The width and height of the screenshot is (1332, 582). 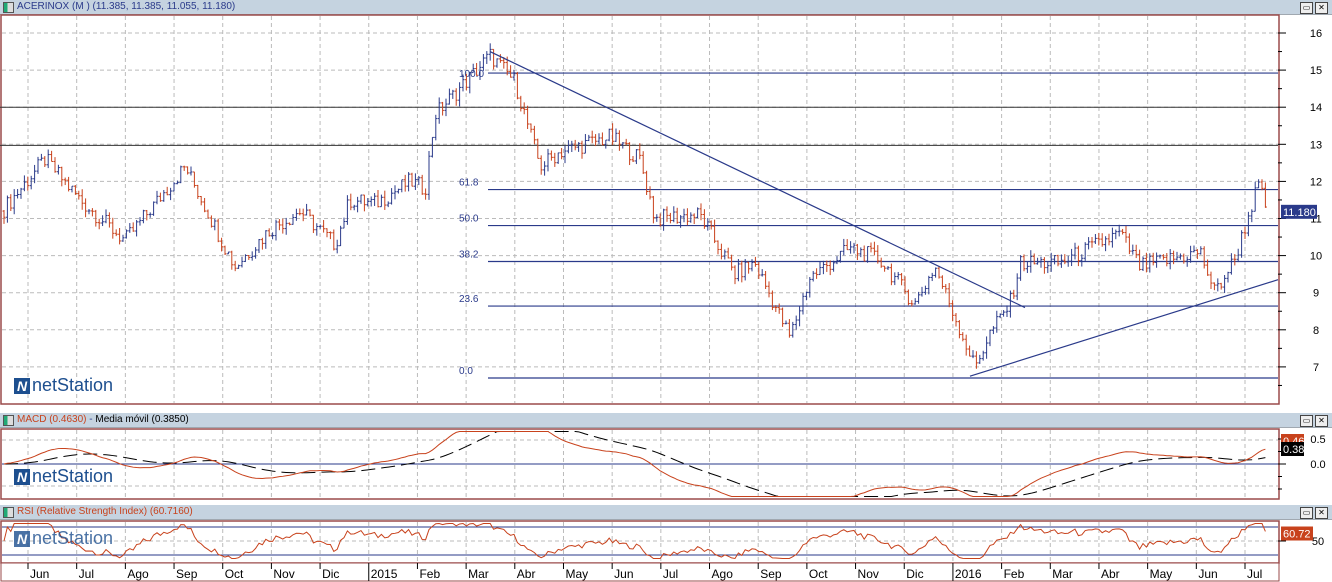 I want to click on uptrend-trendline, so click(x=1124, y=328).